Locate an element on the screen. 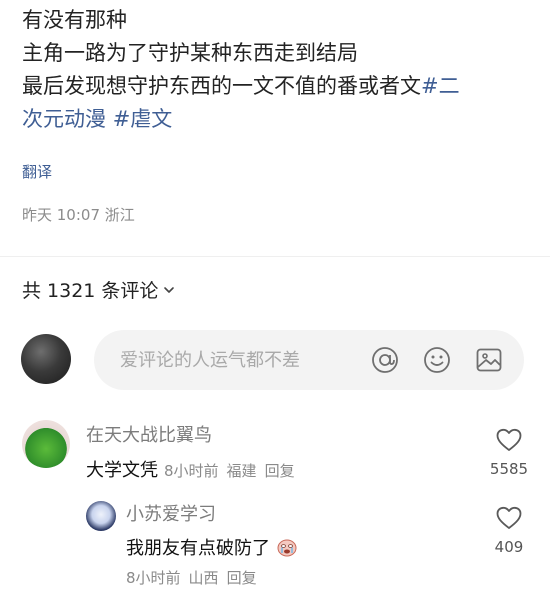 This screenshot has height=597, width=550. reply-text: 我朋友有点破防了 is located at coordinates (212, 547).